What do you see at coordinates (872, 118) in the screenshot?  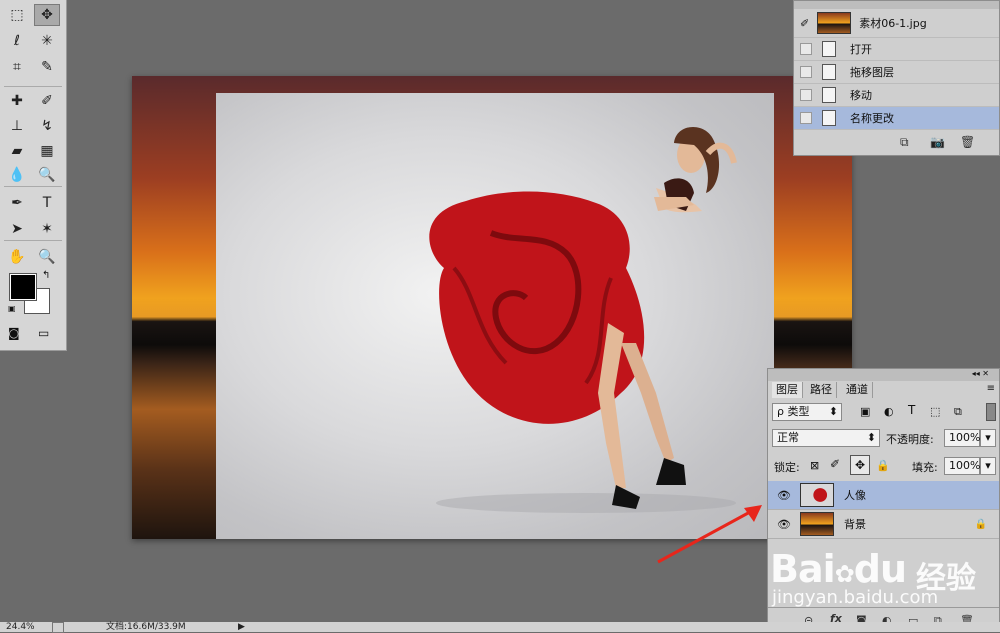 I see `history-item-label: 名称更改` at bounding box center [872, 118].